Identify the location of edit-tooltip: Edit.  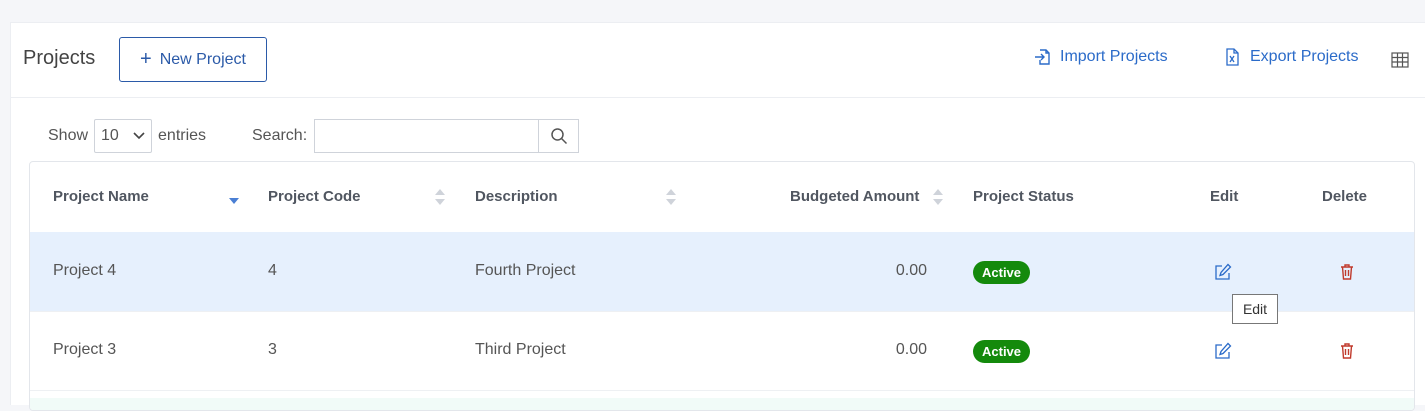
(1255, 309).